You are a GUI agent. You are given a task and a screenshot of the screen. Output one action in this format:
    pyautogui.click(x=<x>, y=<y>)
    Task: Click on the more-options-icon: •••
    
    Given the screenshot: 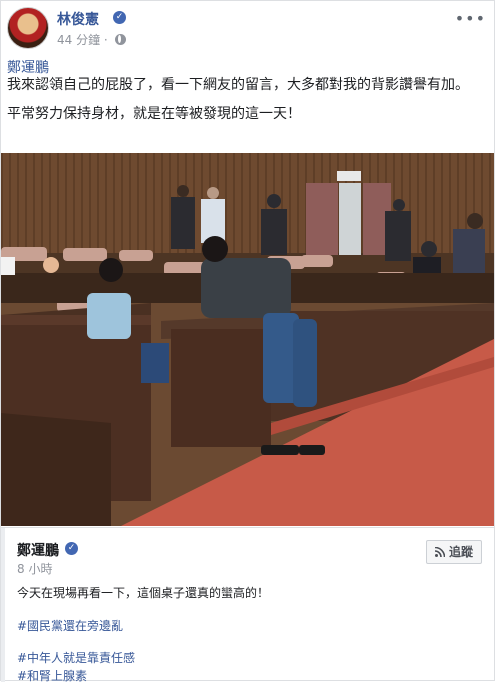 What is the action you would take?
    pyautogui.click(x=470, y=18)
    